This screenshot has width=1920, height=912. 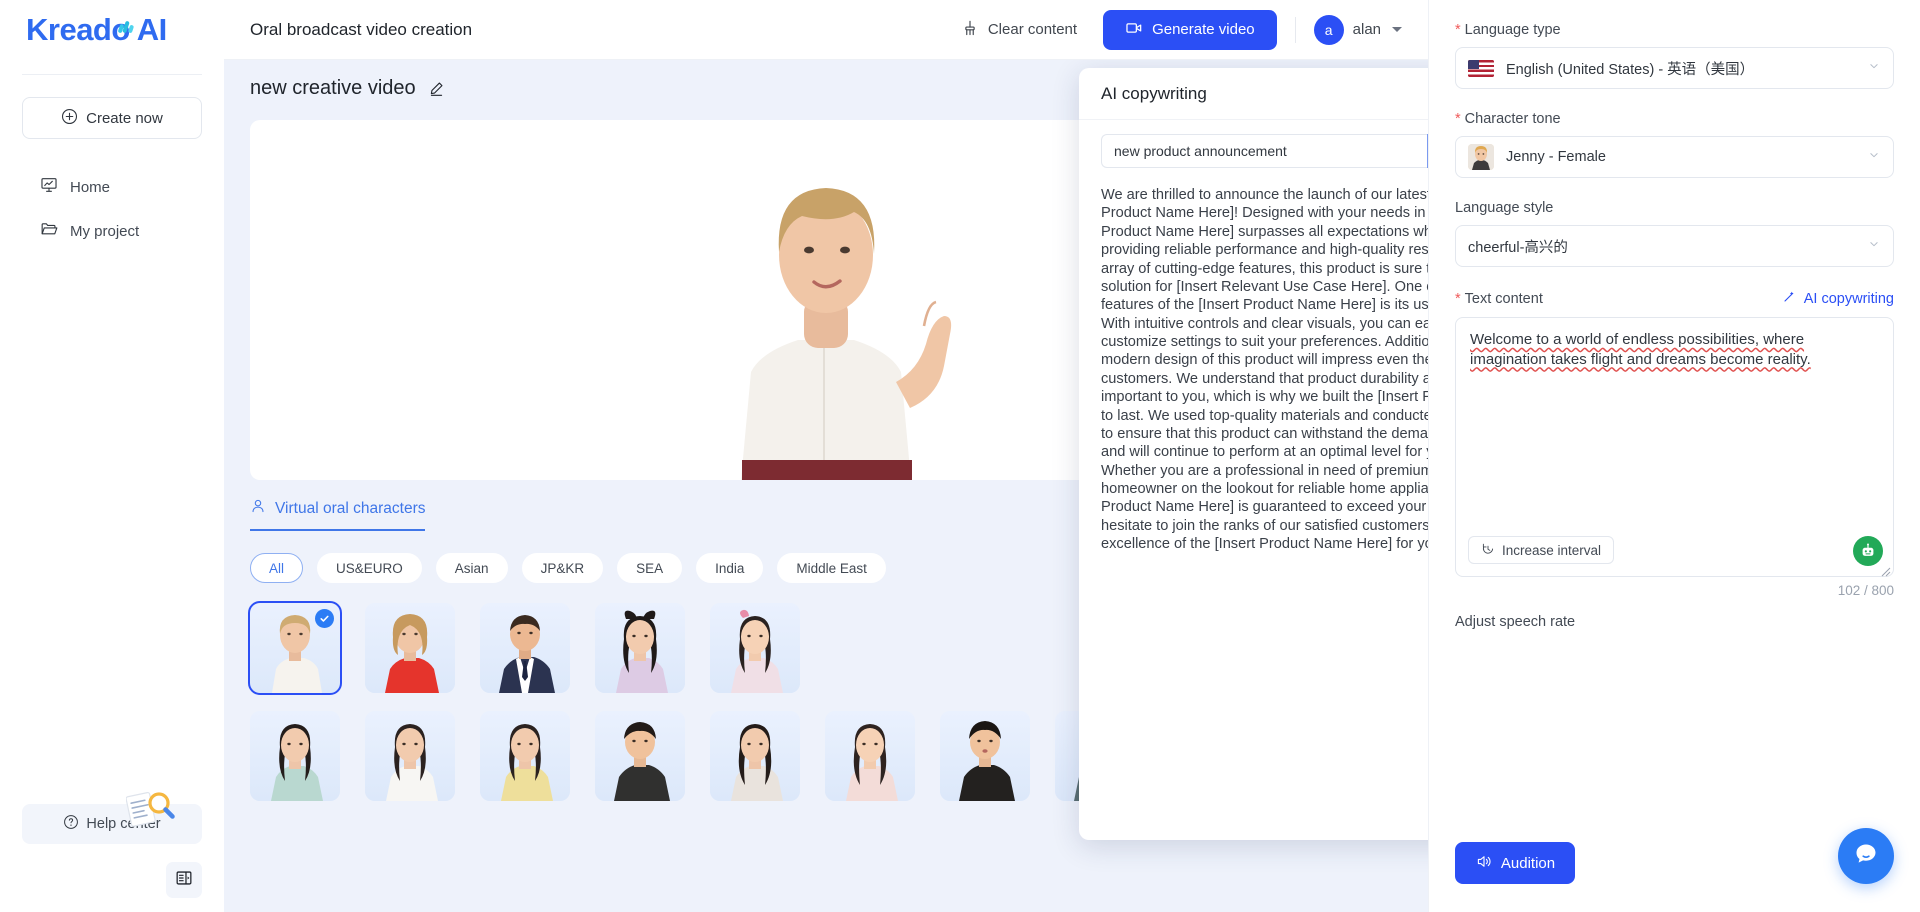 What do you see at coordinates (184, 880) in the screenshot?
I see `collapse-sidebar-button` at bounding box center [184, 880].